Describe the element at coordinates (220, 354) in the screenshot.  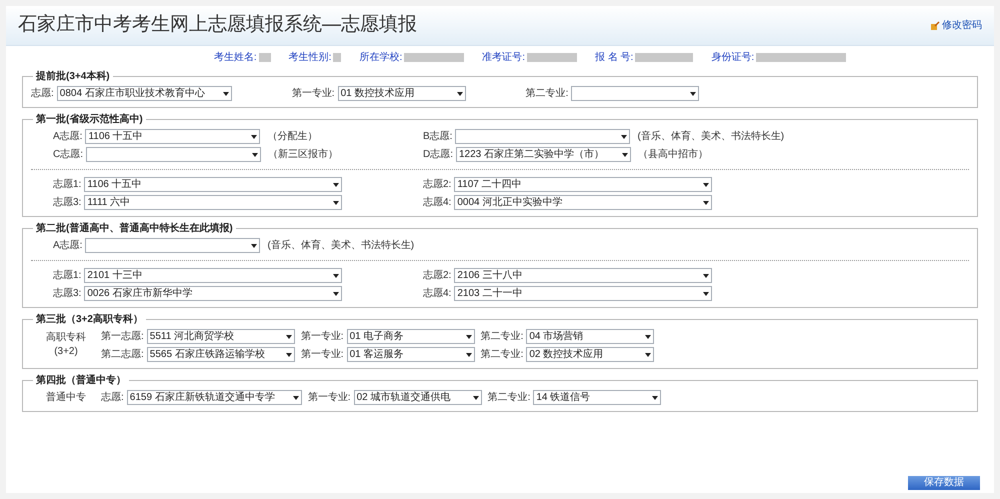
I see `dropdown: 5565 石家庄铁路运输学校` at that location.